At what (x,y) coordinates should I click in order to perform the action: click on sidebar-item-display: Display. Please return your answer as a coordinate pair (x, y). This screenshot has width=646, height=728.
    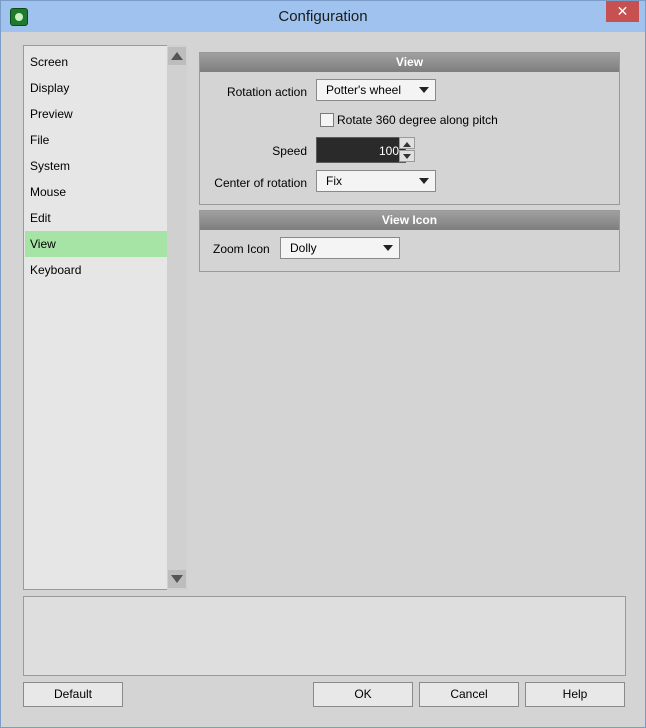
    Looking at the image, I should click on (96, 88).